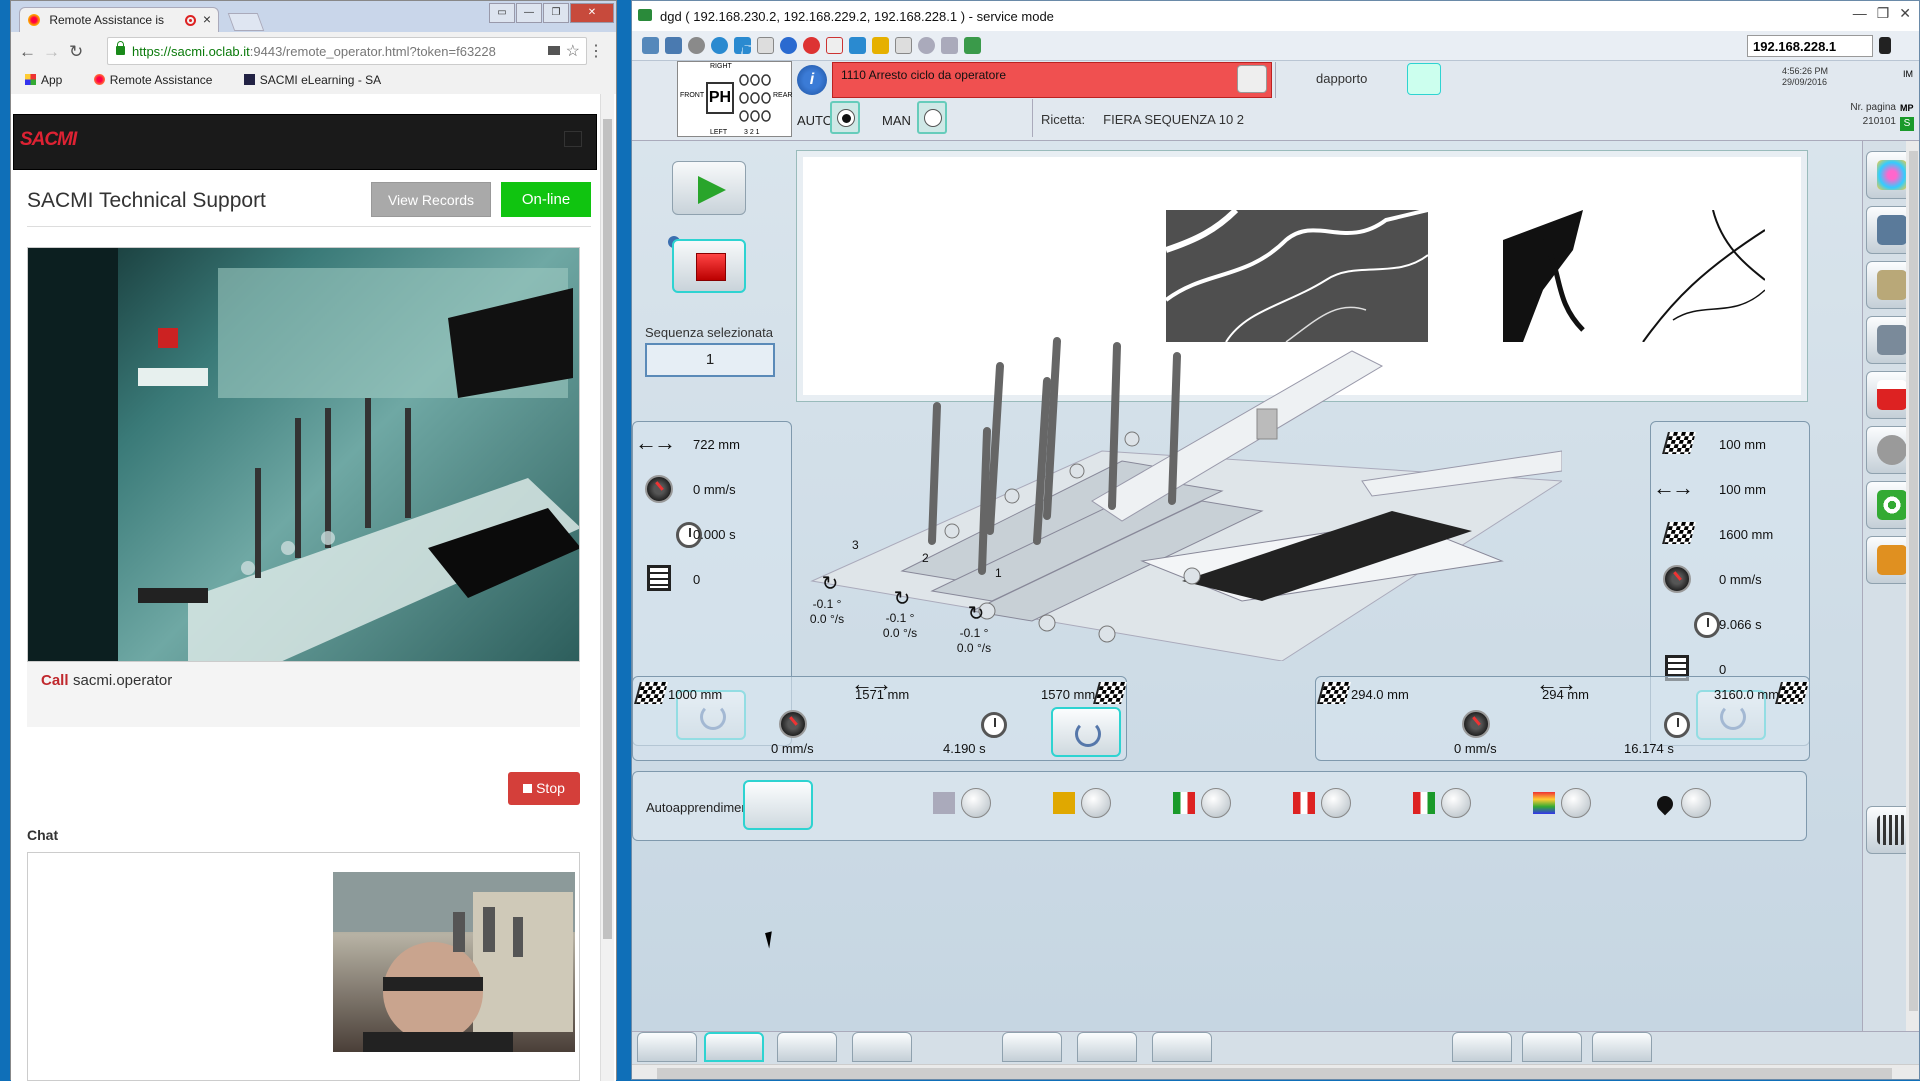 The width and height of the screenshot is (1920, 1081). What do you see at coordinates (554, 50) in the screenshot?
I see `camera-icon` at bounding box center [554, 50].